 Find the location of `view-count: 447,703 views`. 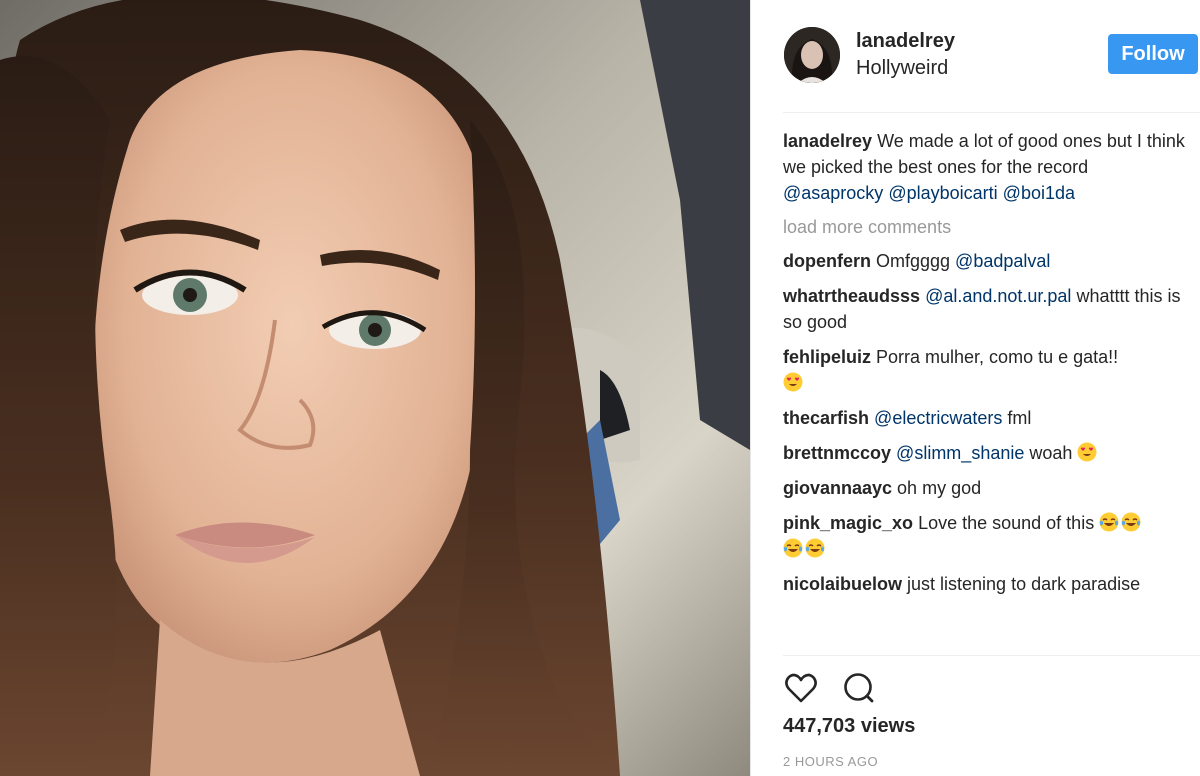

view-count: 447,703 views is located at coordinates (849, 726).